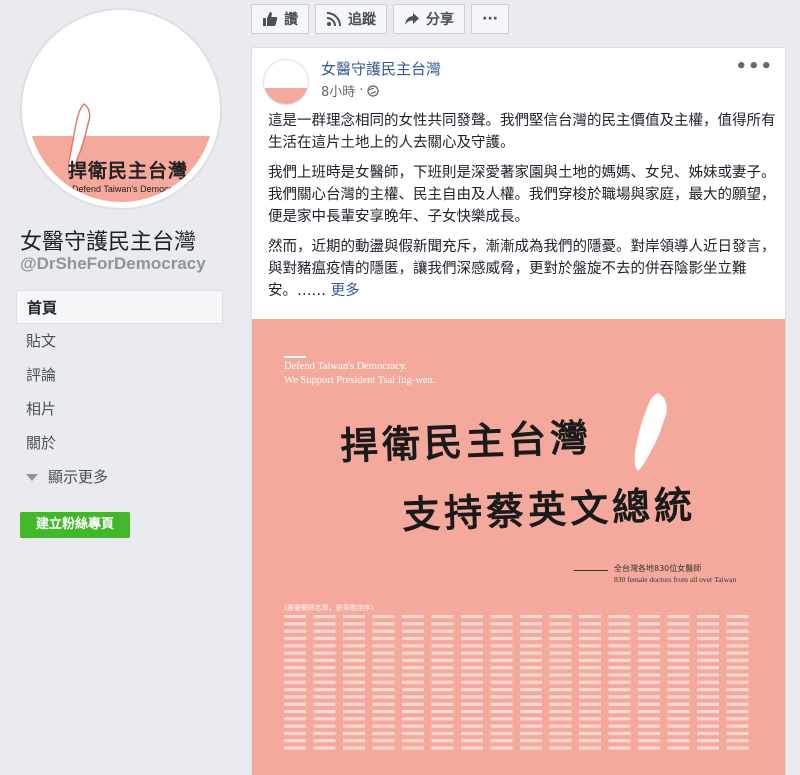 This screenshot has height=775, width=800. Describe the element at coordinates (119, 341) in the screenshot. I see `nav-item-posts: 貼文` at that location.